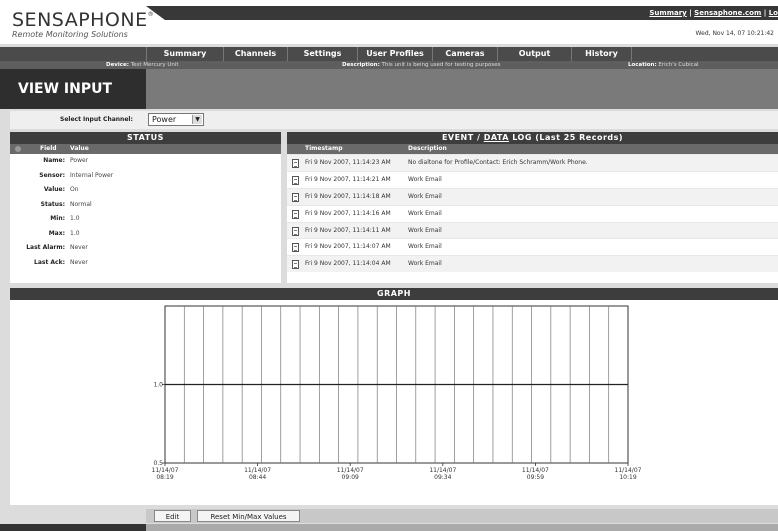 The image size is (778, 531). Describe the element at coordinates (532, 149) in the screenshot. I see `event-log-column-header: Timestamp Description` at that location.